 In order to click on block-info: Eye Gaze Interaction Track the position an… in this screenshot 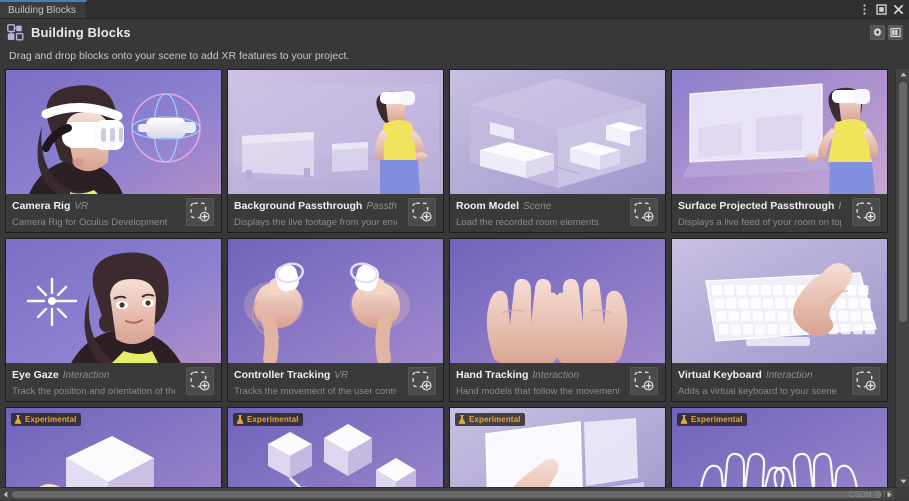, I will do `click(113, 382)`.